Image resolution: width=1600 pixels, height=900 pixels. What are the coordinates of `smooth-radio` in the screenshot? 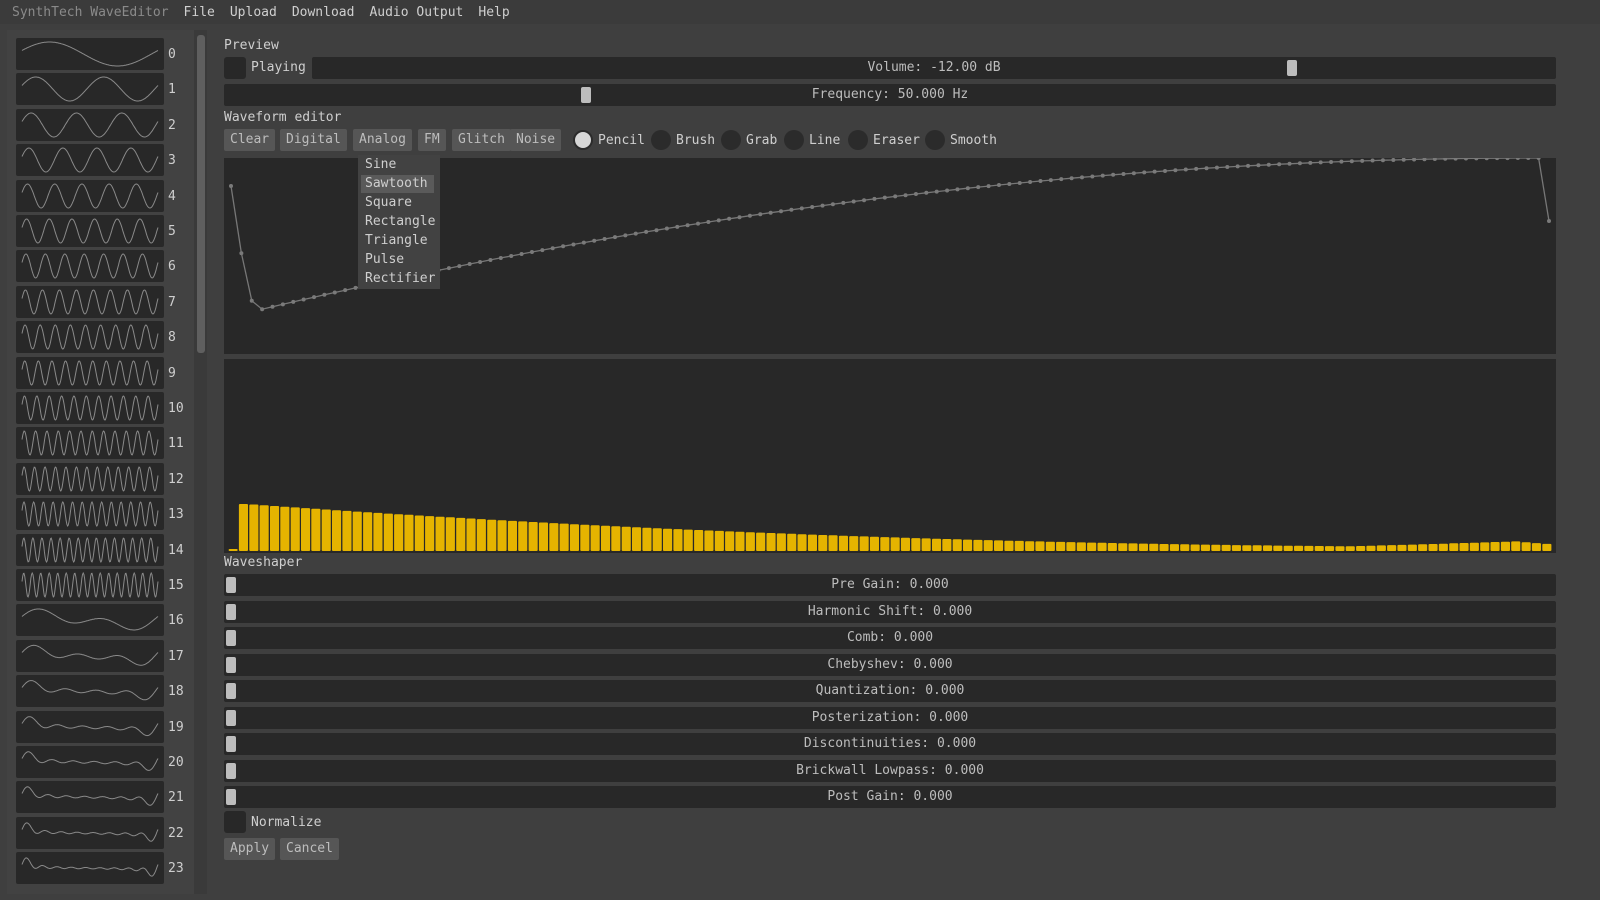 It's located at (935, 140).